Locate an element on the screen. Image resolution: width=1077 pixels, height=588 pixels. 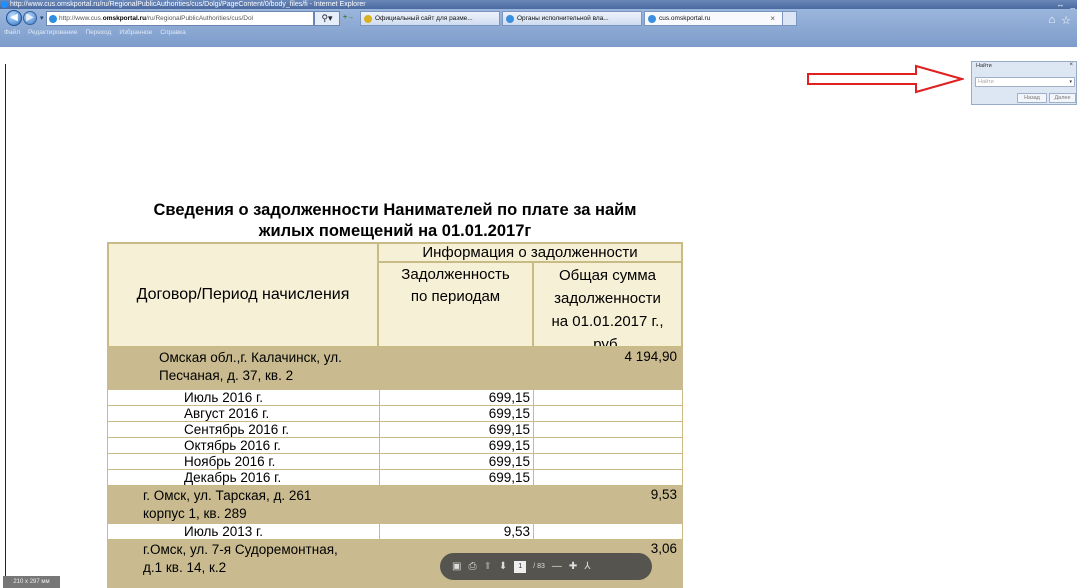
table-row: Июль 2016 г. 699,15 is located at coordinates (395, 398).